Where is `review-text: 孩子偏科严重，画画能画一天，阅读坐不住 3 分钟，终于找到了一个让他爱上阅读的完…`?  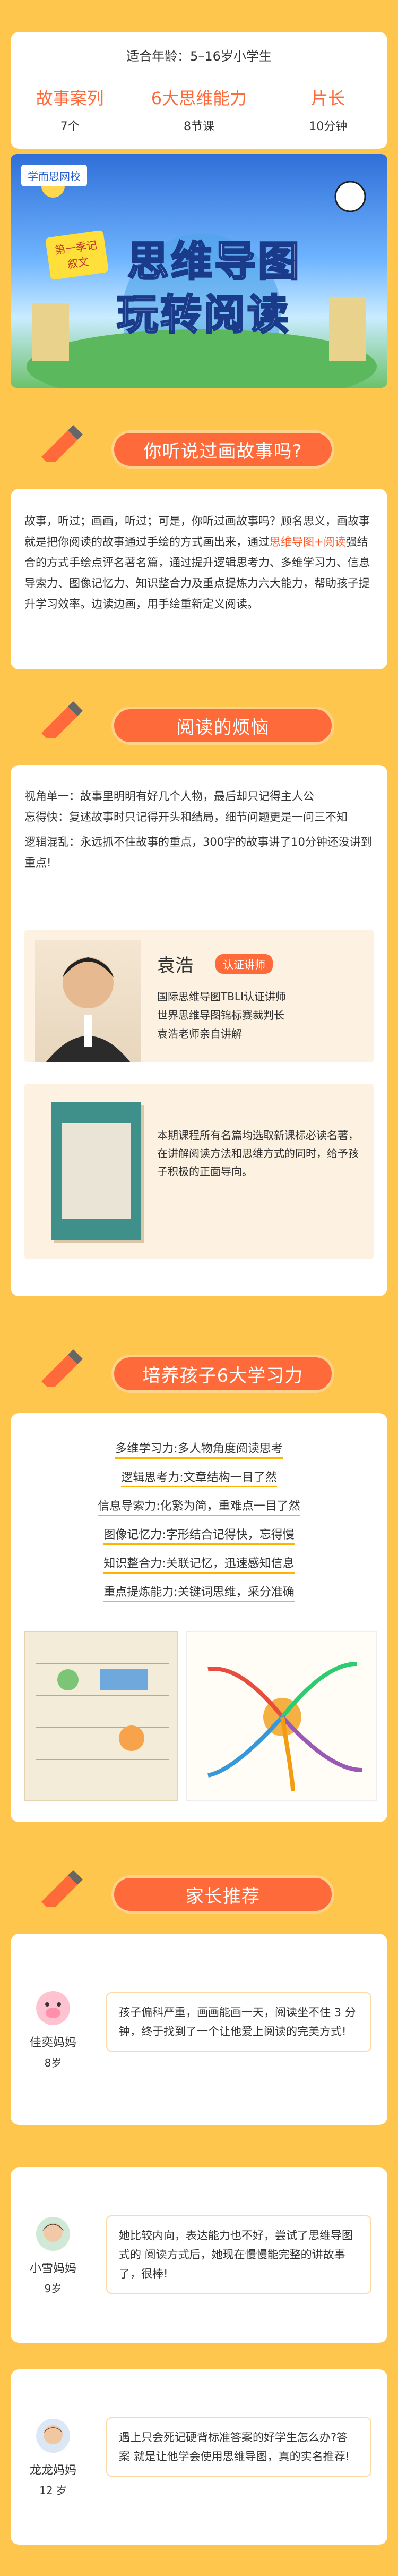
review-text: 孩子偏科严重，画画能画一天，阅读坐不住 3 分钟，终于找到了一个让他爱上阅读的完… is located at coordinates (238, 2022).